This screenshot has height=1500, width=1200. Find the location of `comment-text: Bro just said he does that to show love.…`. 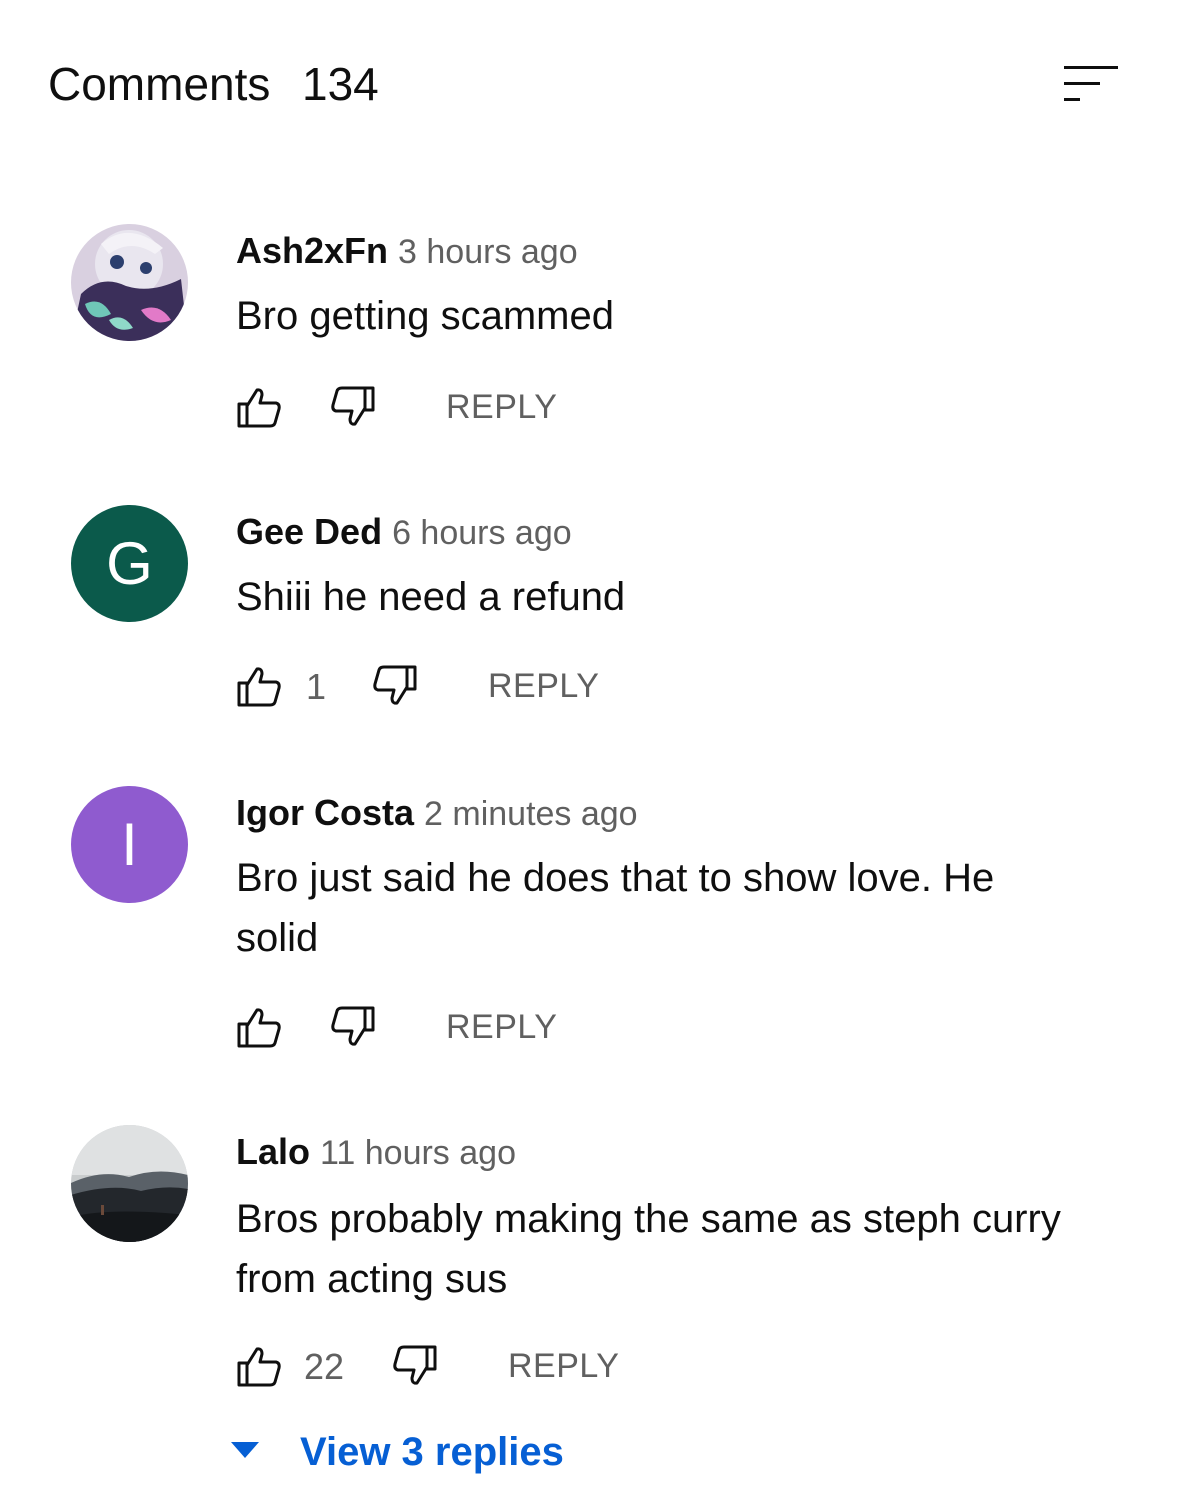

comment-text: Bro just said he does that to show love.… is located at coordinates (615, 908).